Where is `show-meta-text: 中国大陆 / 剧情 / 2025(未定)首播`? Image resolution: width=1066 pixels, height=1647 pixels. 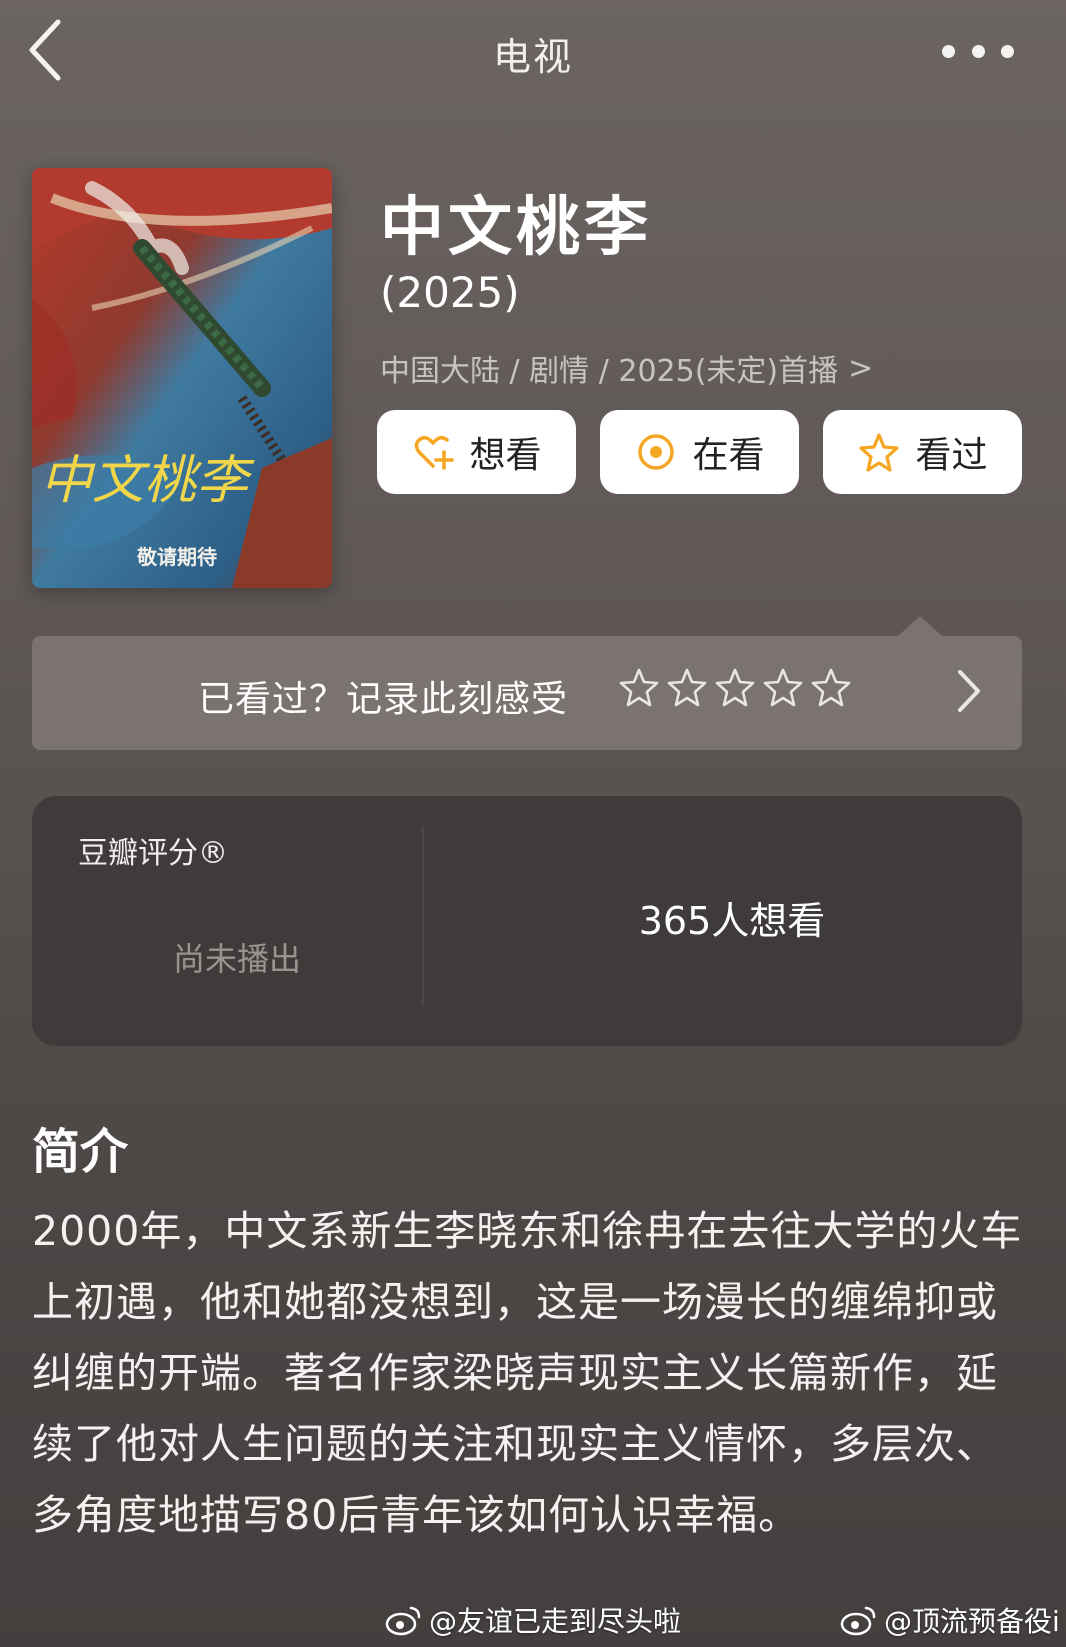
show-meta-text: 中国大陆 / 剧情 / 2025(未定)首播 is located at coordinates (609, 371).